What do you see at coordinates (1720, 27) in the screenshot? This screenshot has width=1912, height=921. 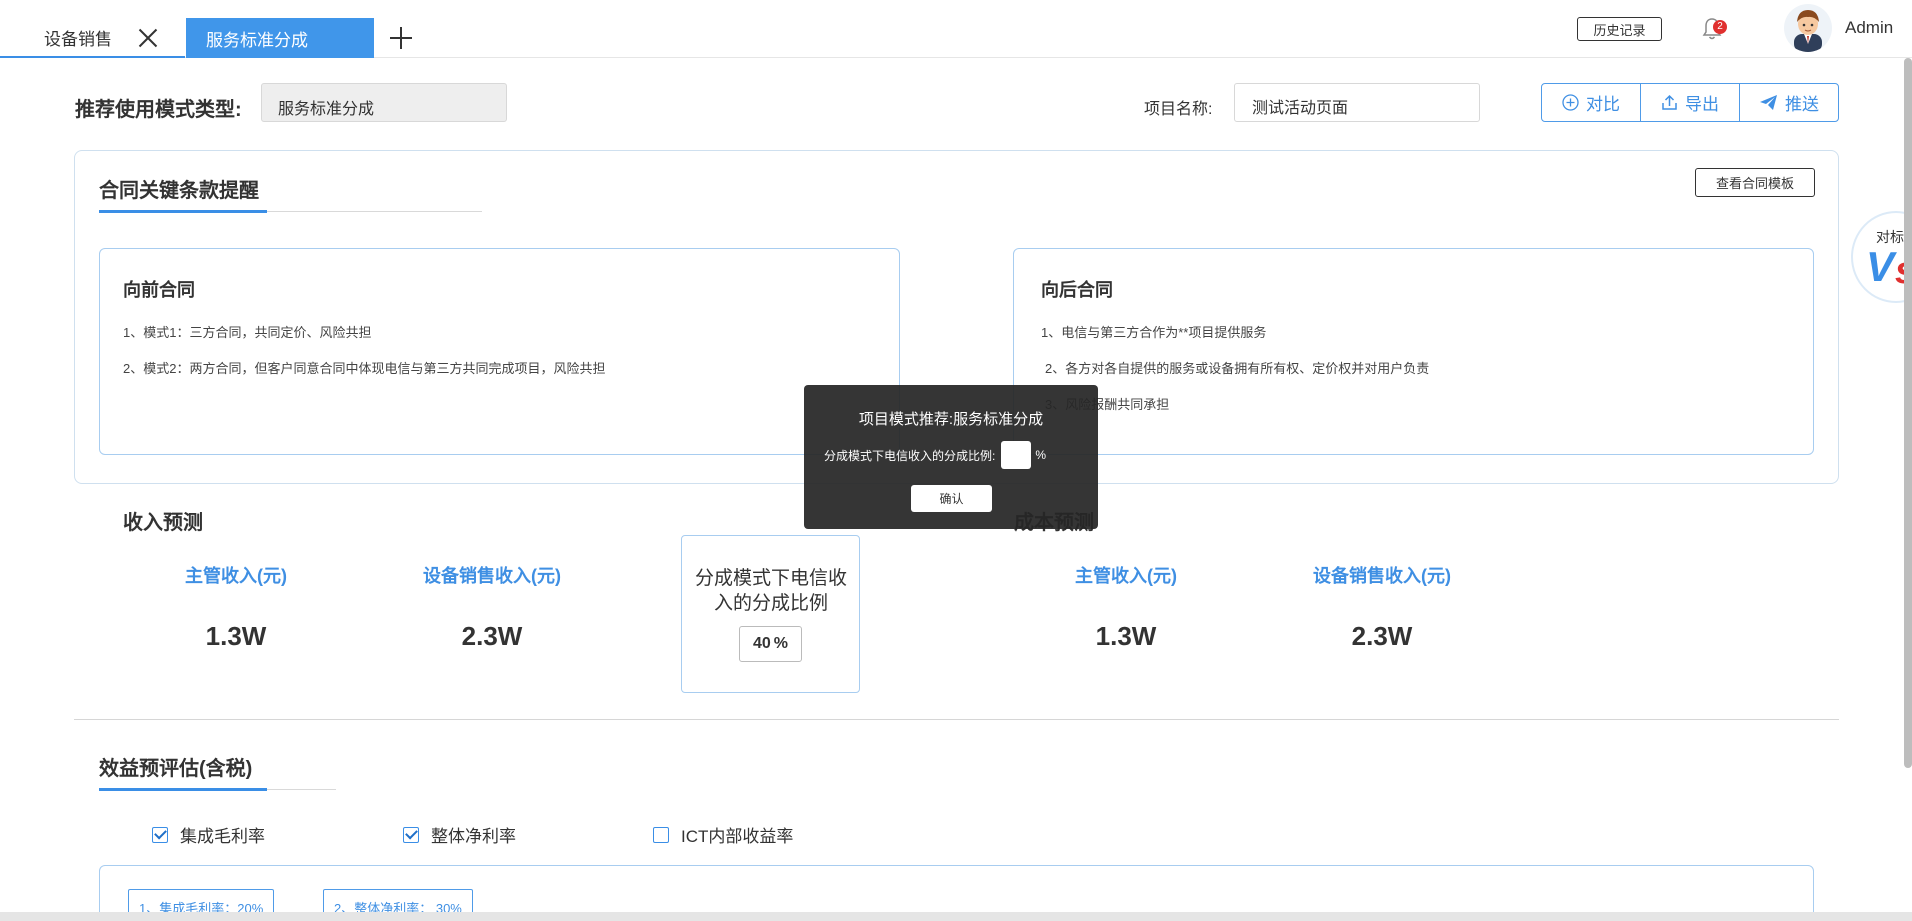 I see `notification-badge: 2` at bounding box center [1720, 27].